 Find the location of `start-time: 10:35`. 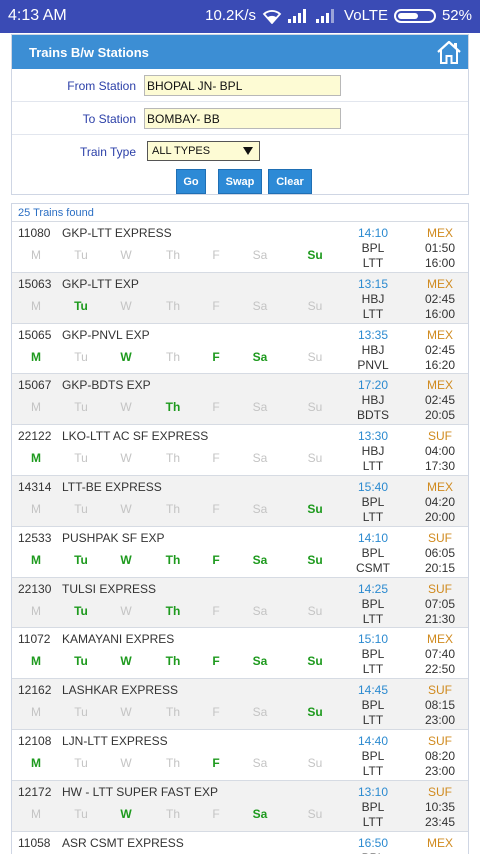

start-time: 10:35 is located at coordinates (440, 806).